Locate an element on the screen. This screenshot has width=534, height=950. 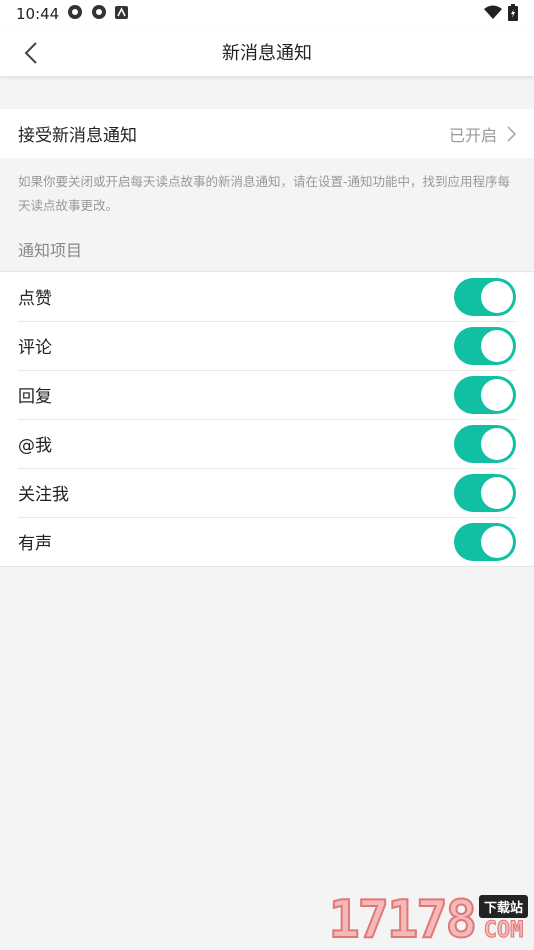
watermark-number: 17178 is located at coordinates (402, 920).